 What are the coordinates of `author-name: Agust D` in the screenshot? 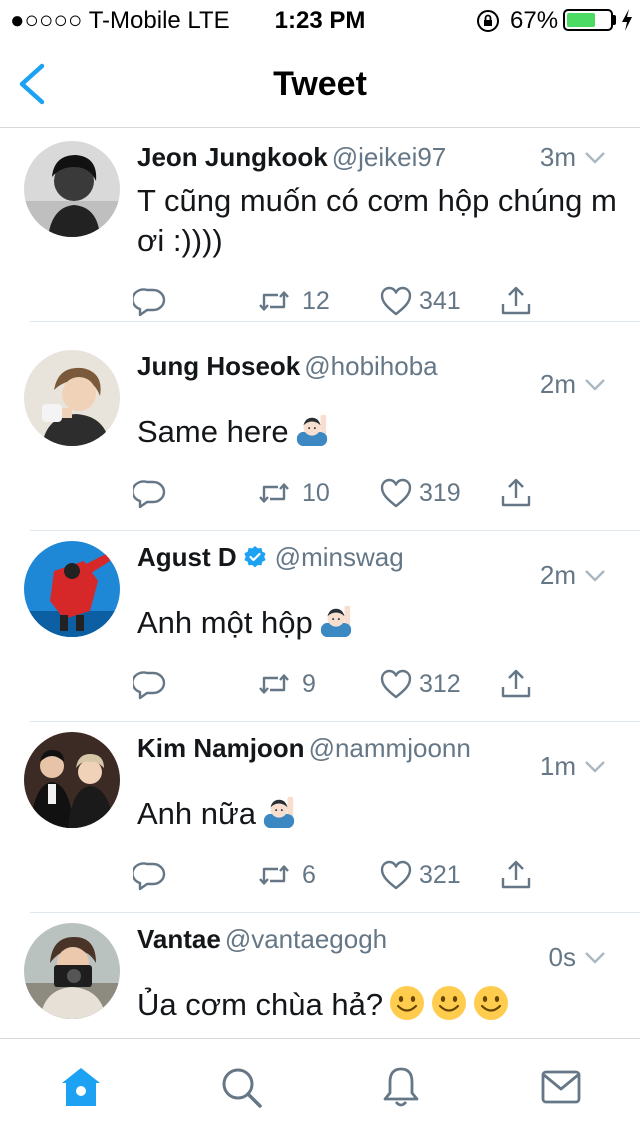 It's located at (187, 557).